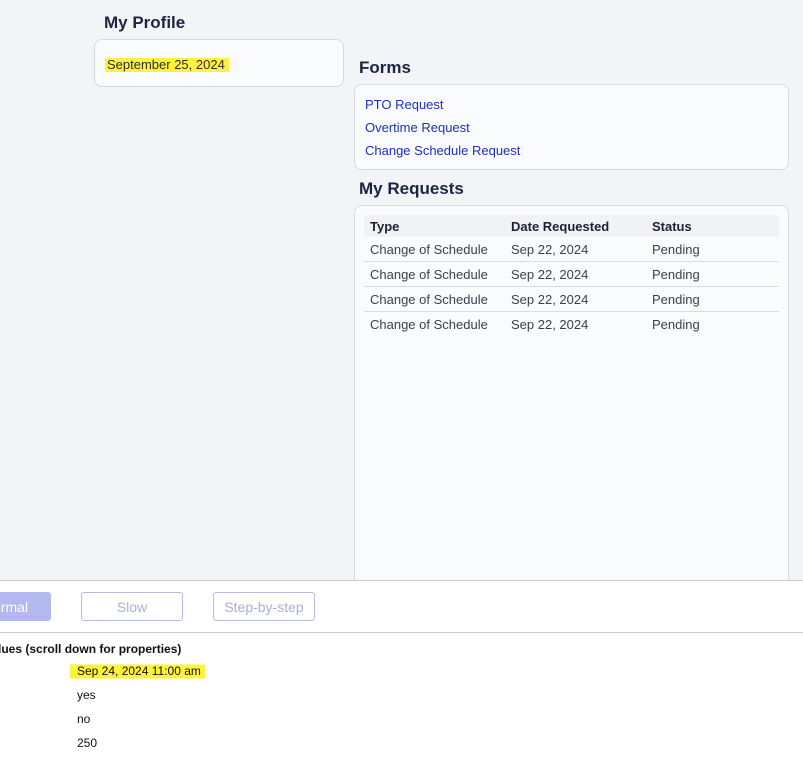 The width and height of the screenshot is (803, 760). Describe the element at coordinates (434, 226) in the screenshot. I see `column-header-type: Type` at that location.